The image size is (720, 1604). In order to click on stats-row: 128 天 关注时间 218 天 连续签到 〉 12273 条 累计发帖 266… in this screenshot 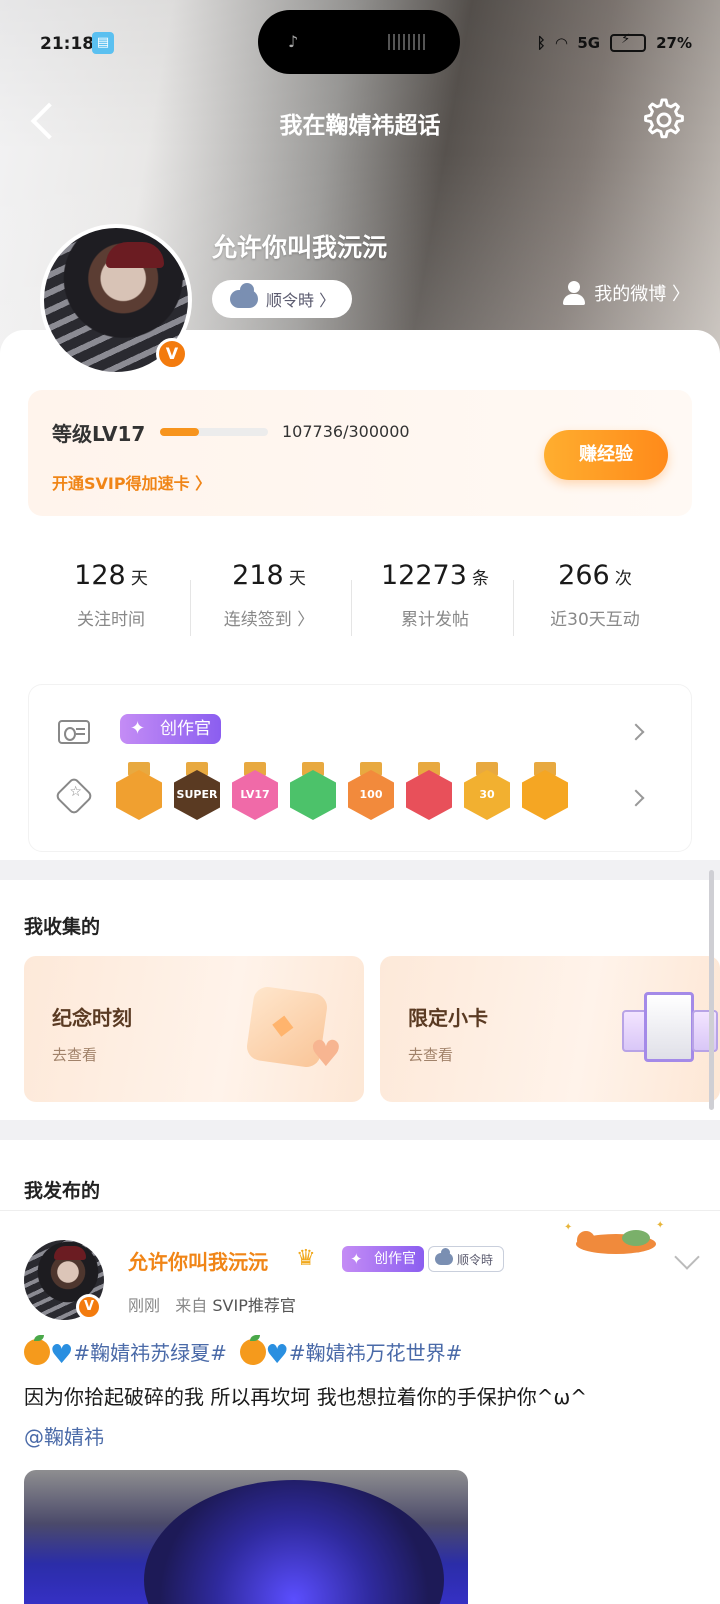, I will do `click(360, 600)`.